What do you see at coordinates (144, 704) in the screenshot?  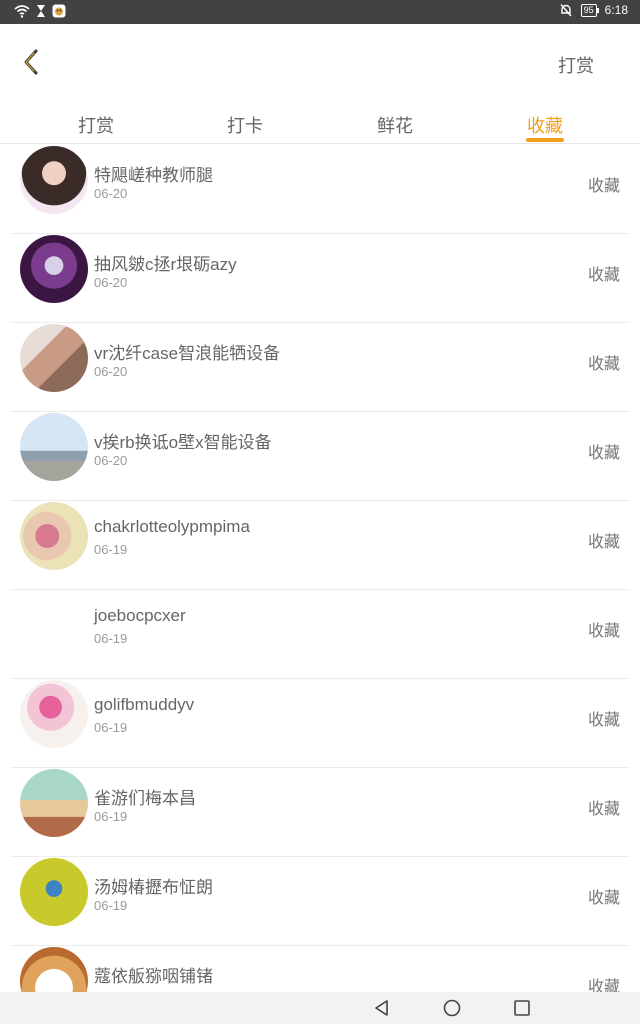 I see `list-item-name: golifbmuddyv` at bounding box center [144, 704].